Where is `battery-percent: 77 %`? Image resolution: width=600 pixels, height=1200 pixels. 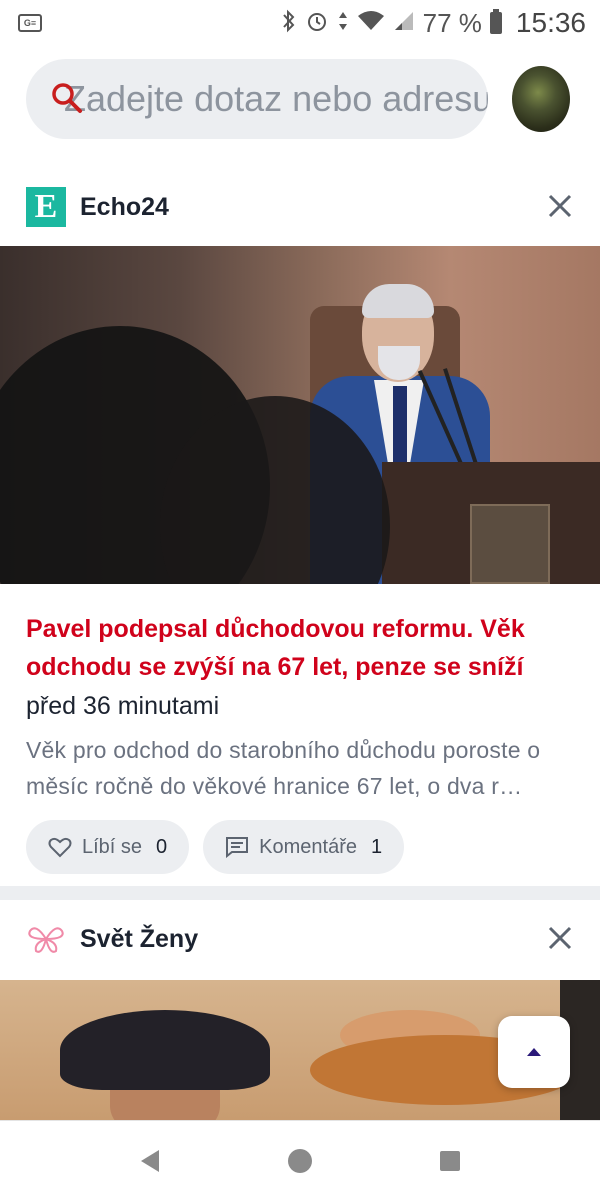 battery-percent: 77 % is located at coordinates (452, 22).